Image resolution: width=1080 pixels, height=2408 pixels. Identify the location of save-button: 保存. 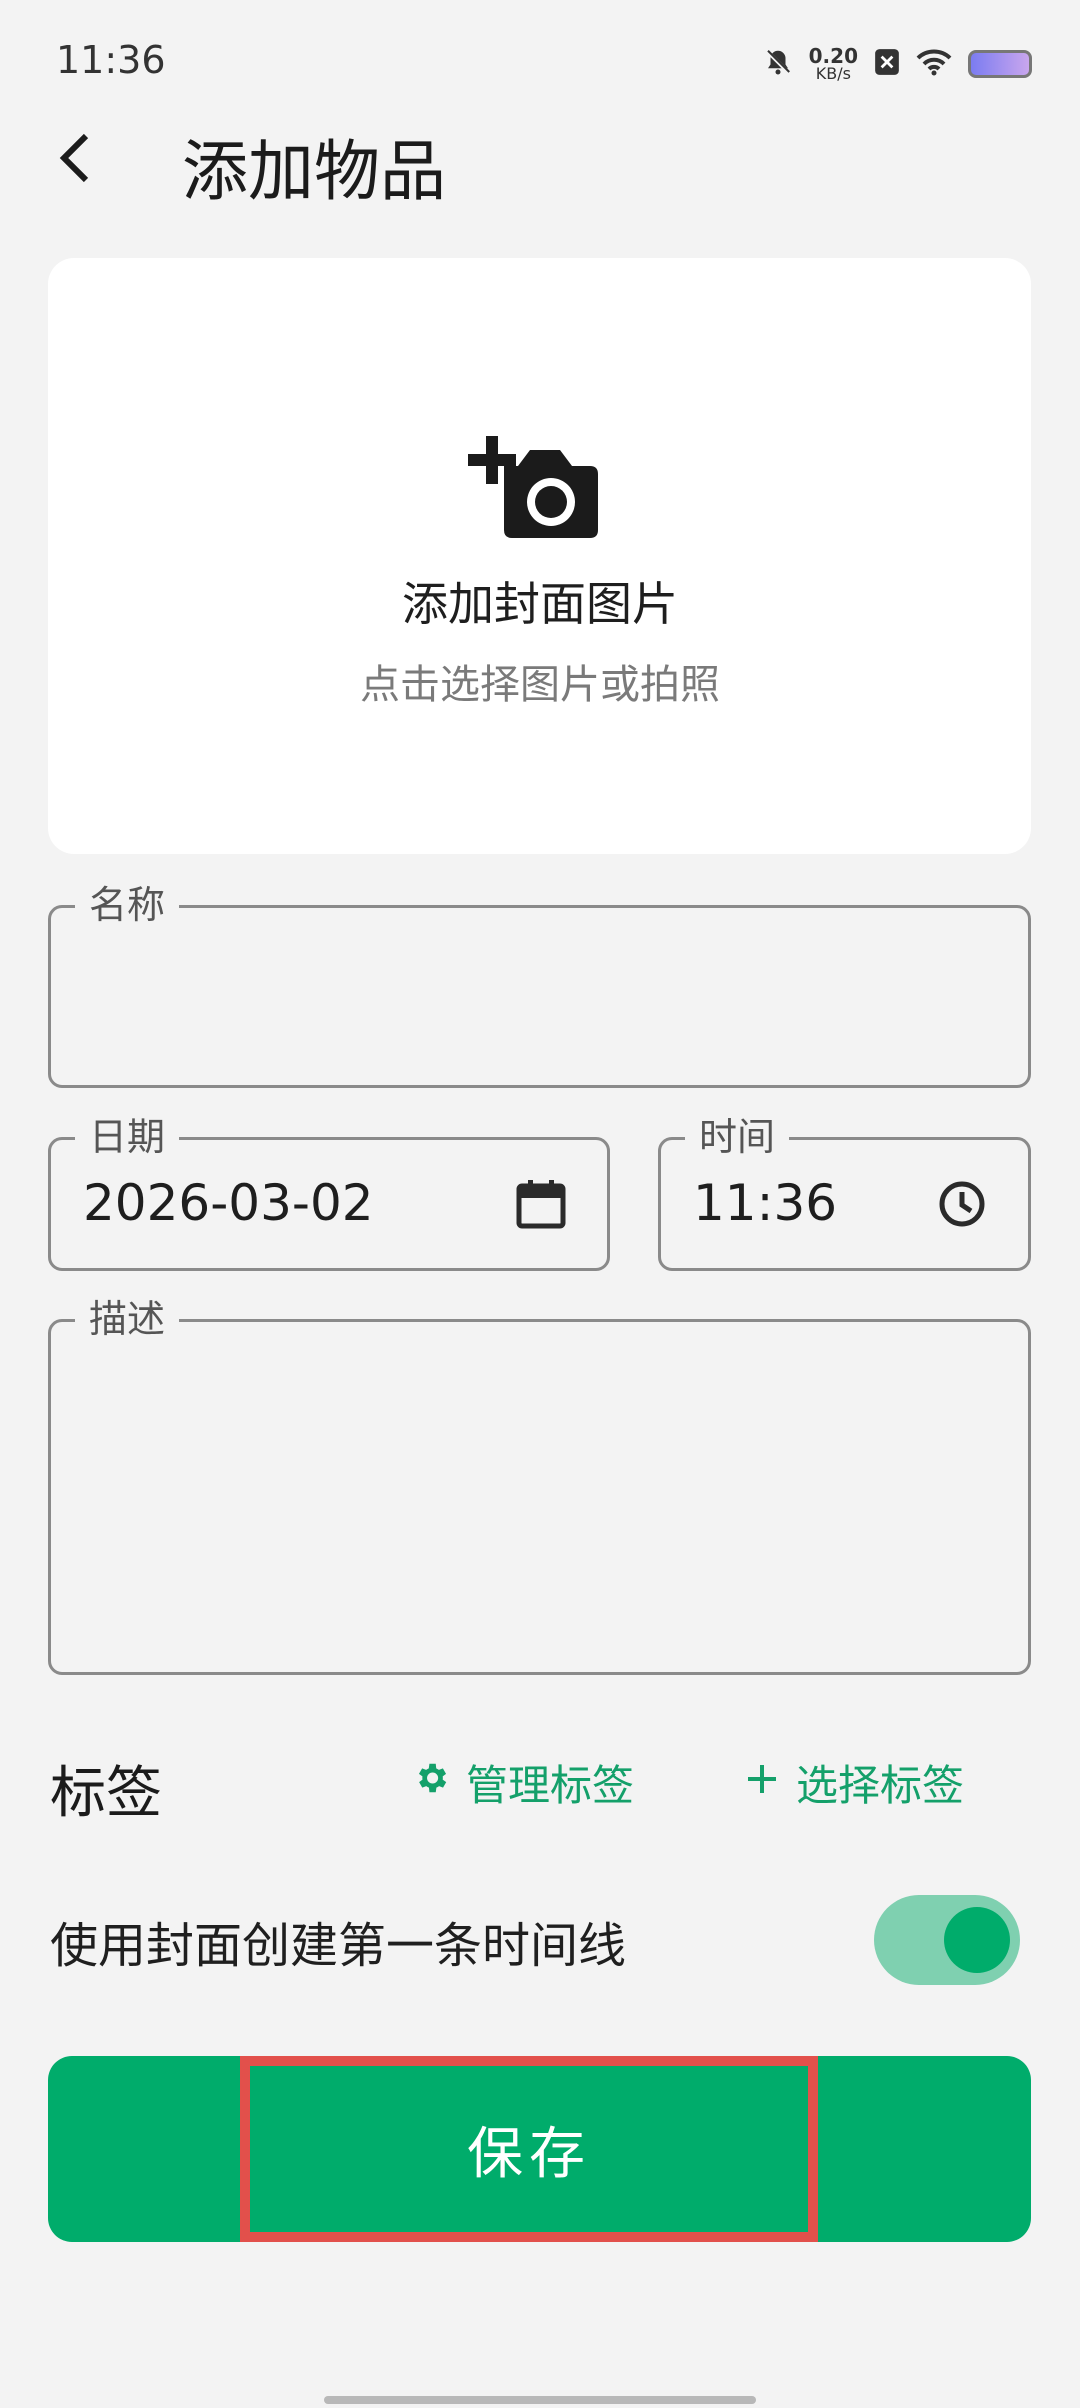
(529, 2149).